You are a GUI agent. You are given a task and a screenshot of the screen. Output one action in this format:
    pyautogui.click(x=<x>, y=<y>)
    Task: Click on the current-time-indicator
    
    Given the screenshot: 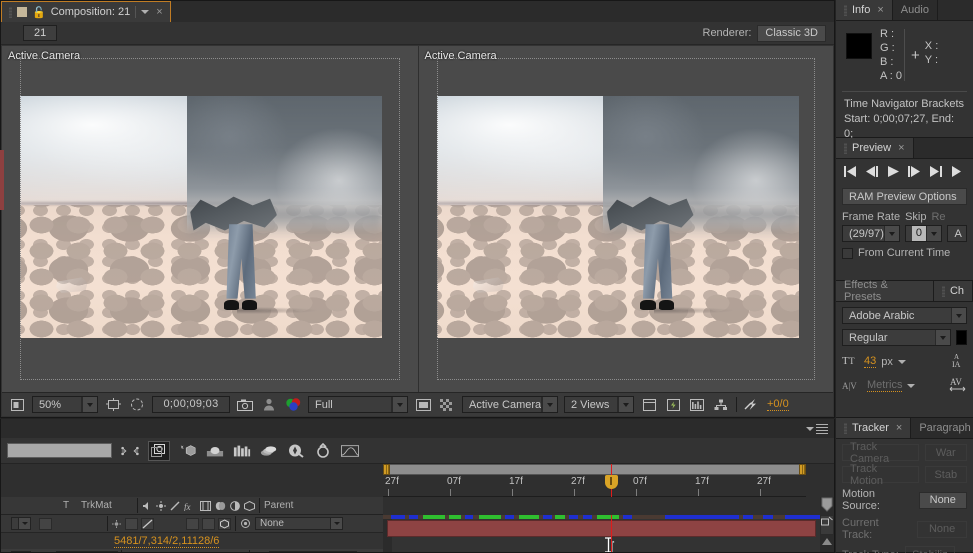 What is the action you would take?
    pyautogui.click(x=611, y=480)
    